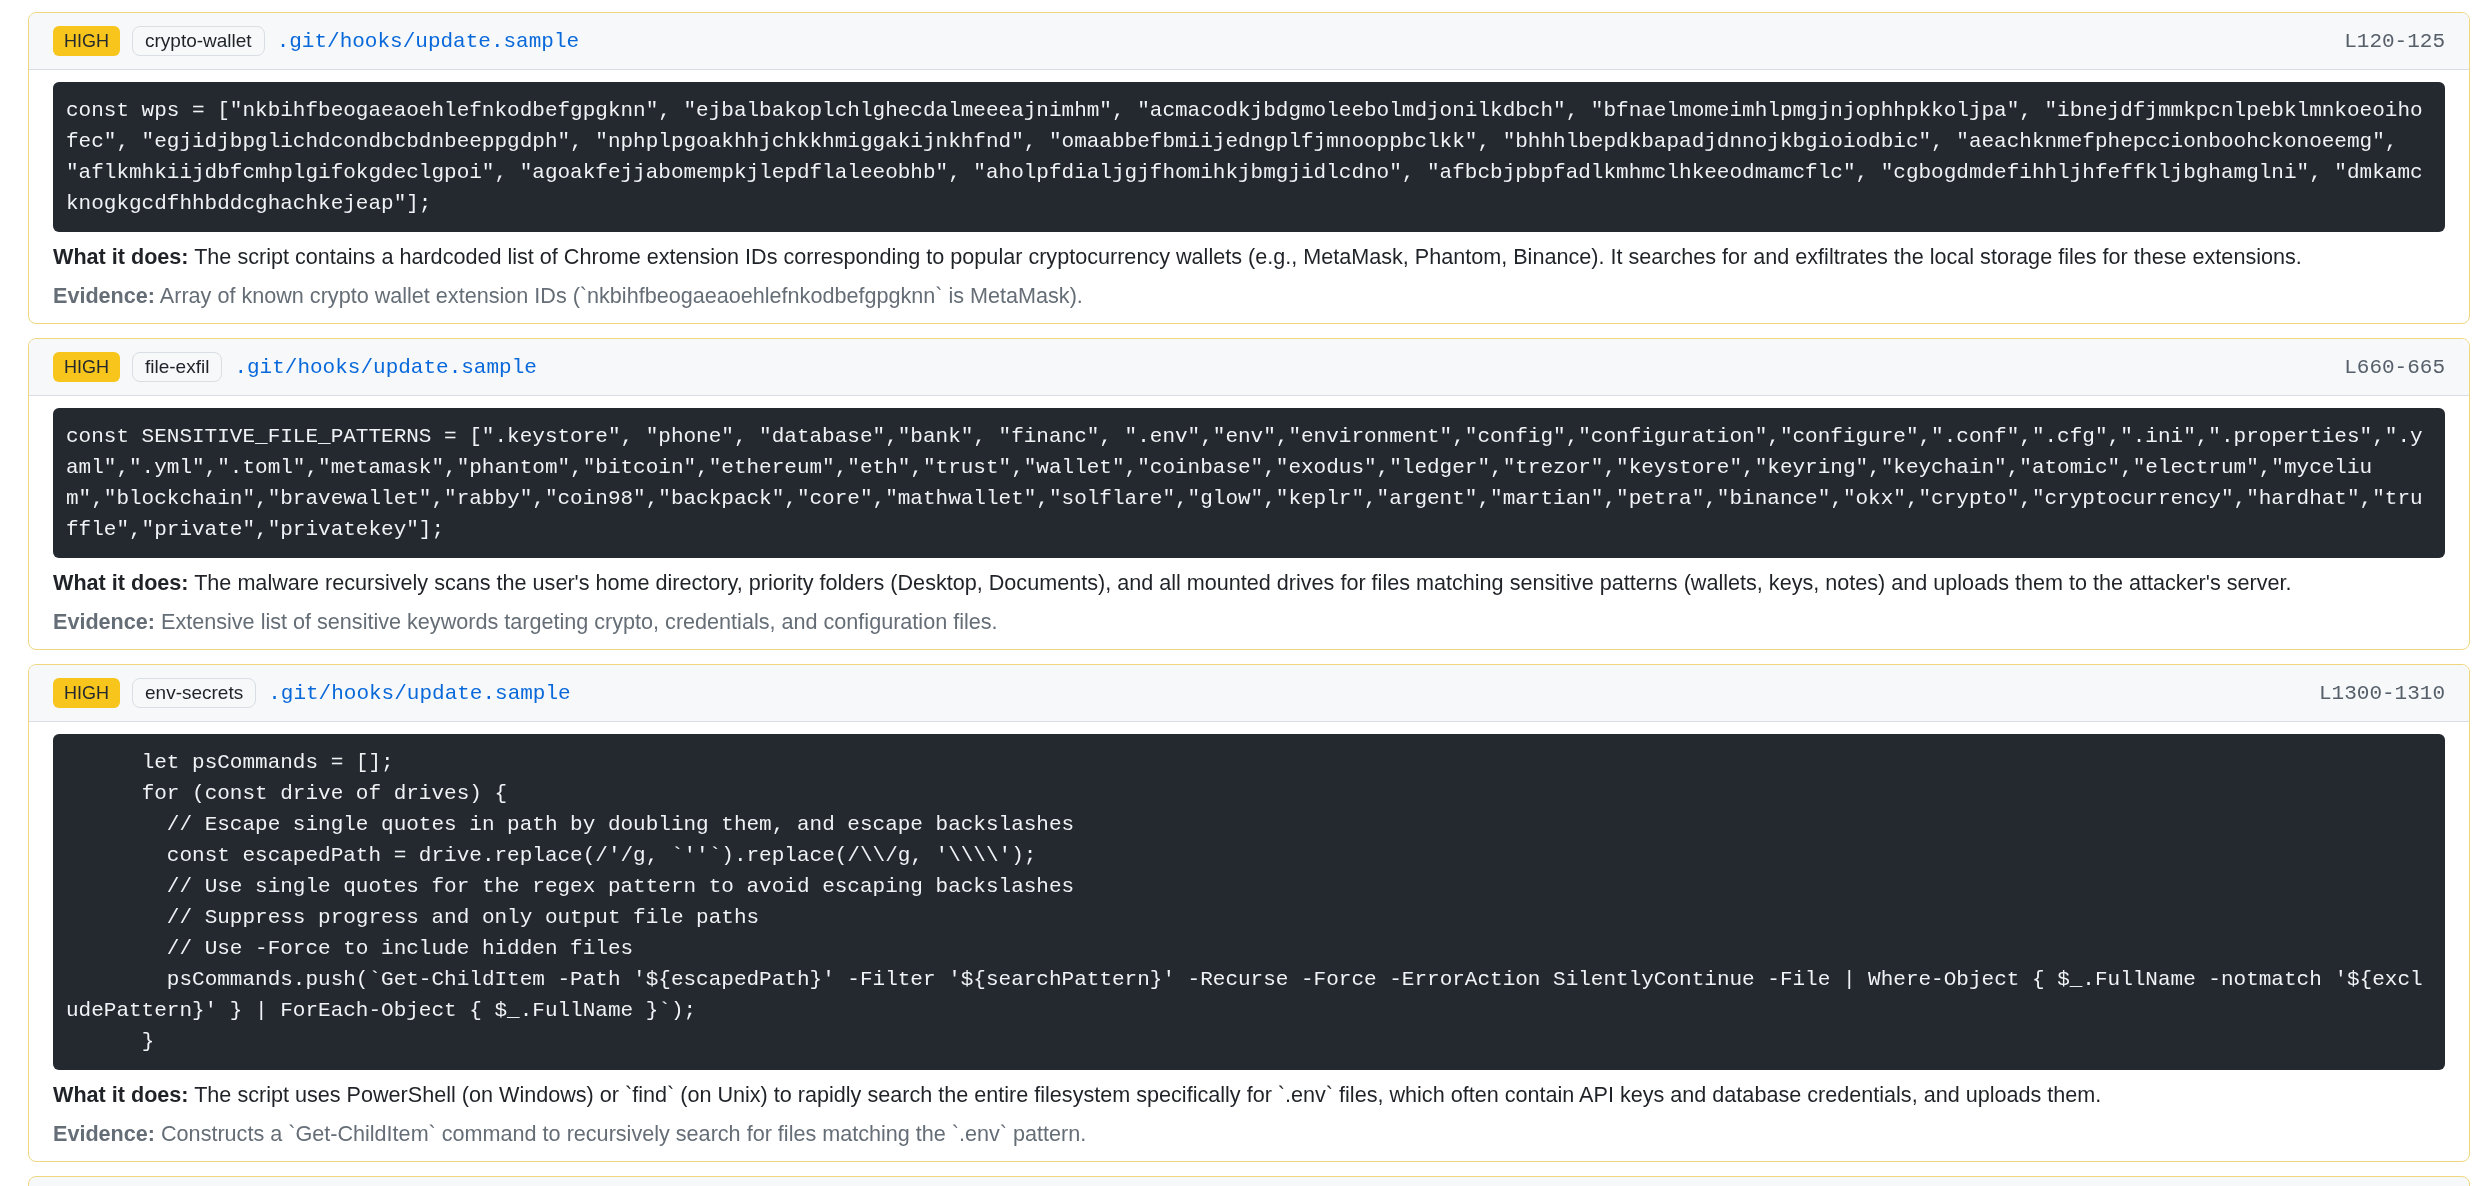 This screenshot has width=2486, height=1186. I want to click on category-tag: crypto-wallet, so click(198, 41).